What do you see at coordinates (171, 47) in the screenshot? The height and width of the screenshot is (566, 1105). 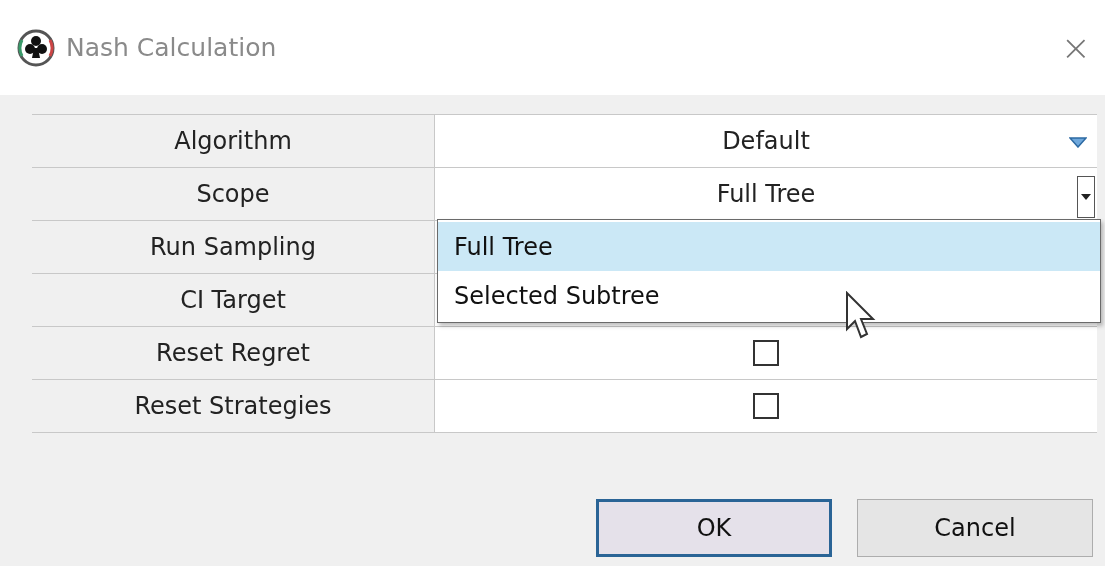 I see `window-title: Nash Calculation` at bounding box center [171, 47].